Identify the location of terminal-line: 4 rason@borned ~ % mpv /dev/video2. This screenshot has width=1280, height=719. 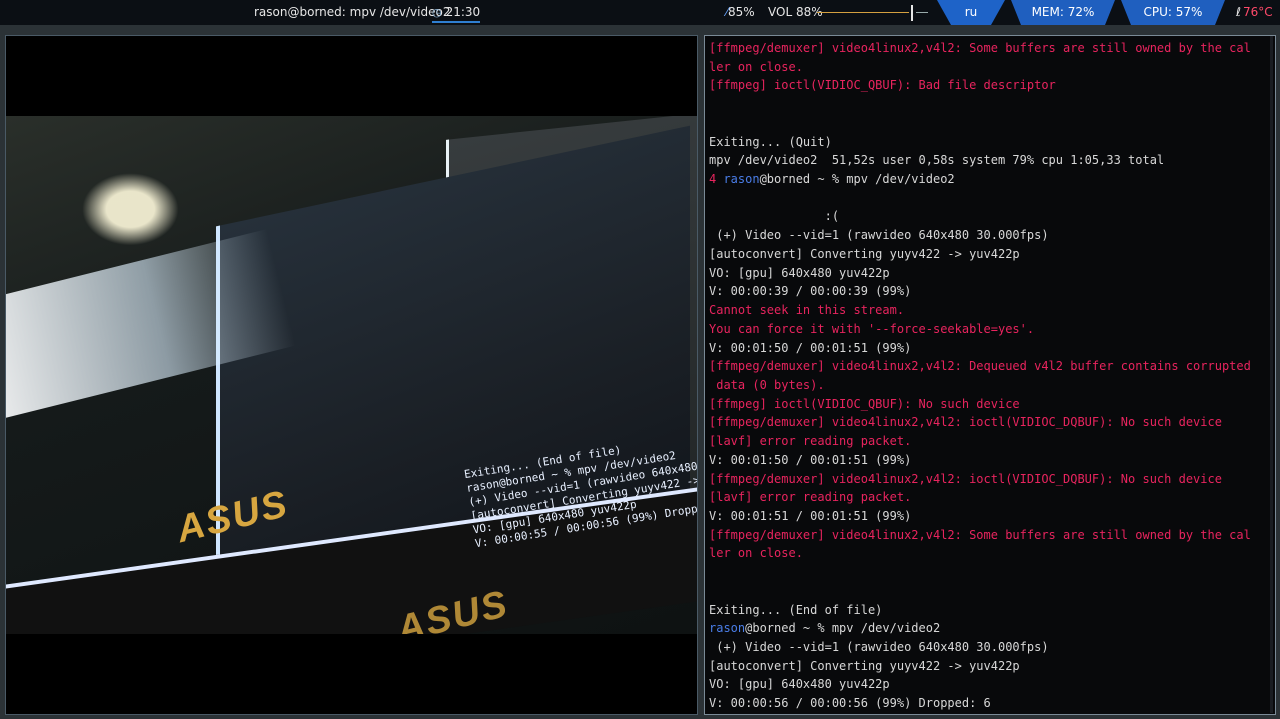
(991, 179).